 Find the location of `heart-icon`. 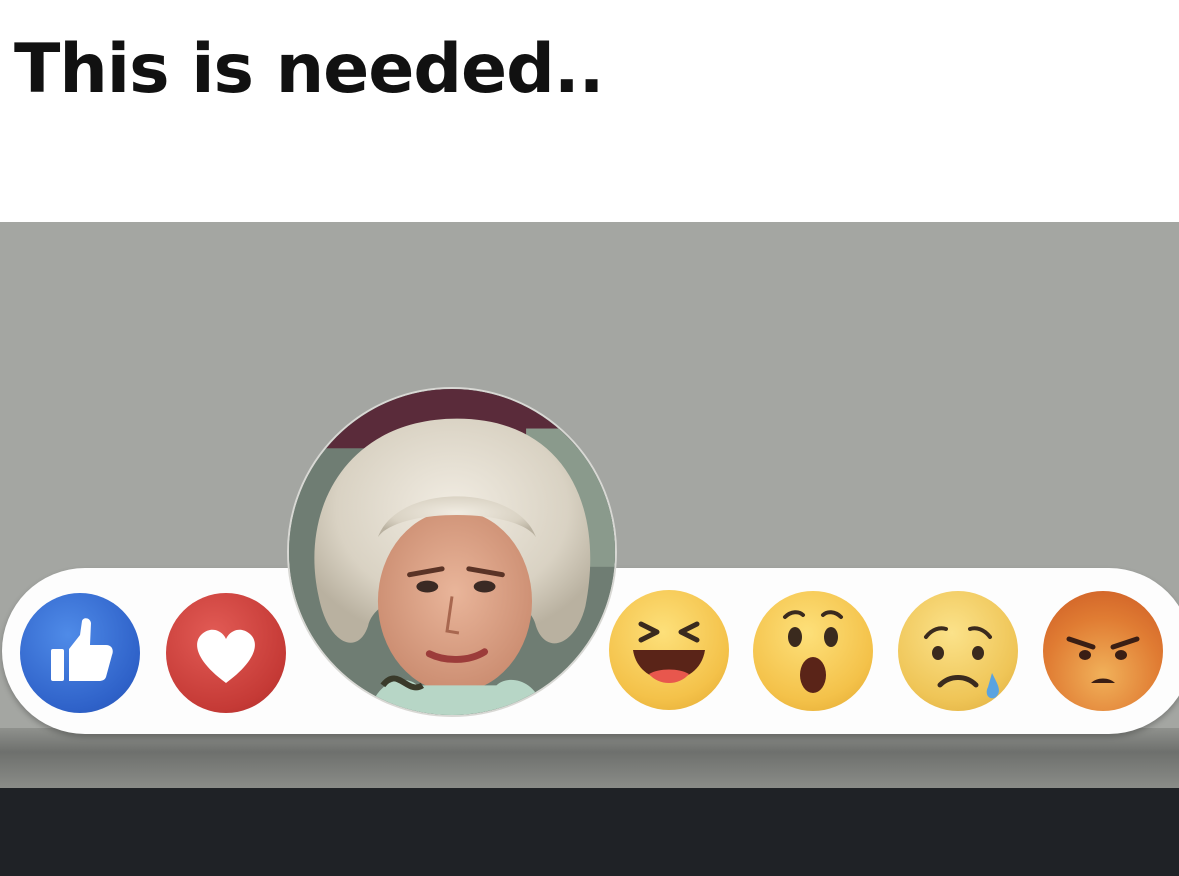

heart-icon is located at coordinates (226, 656).